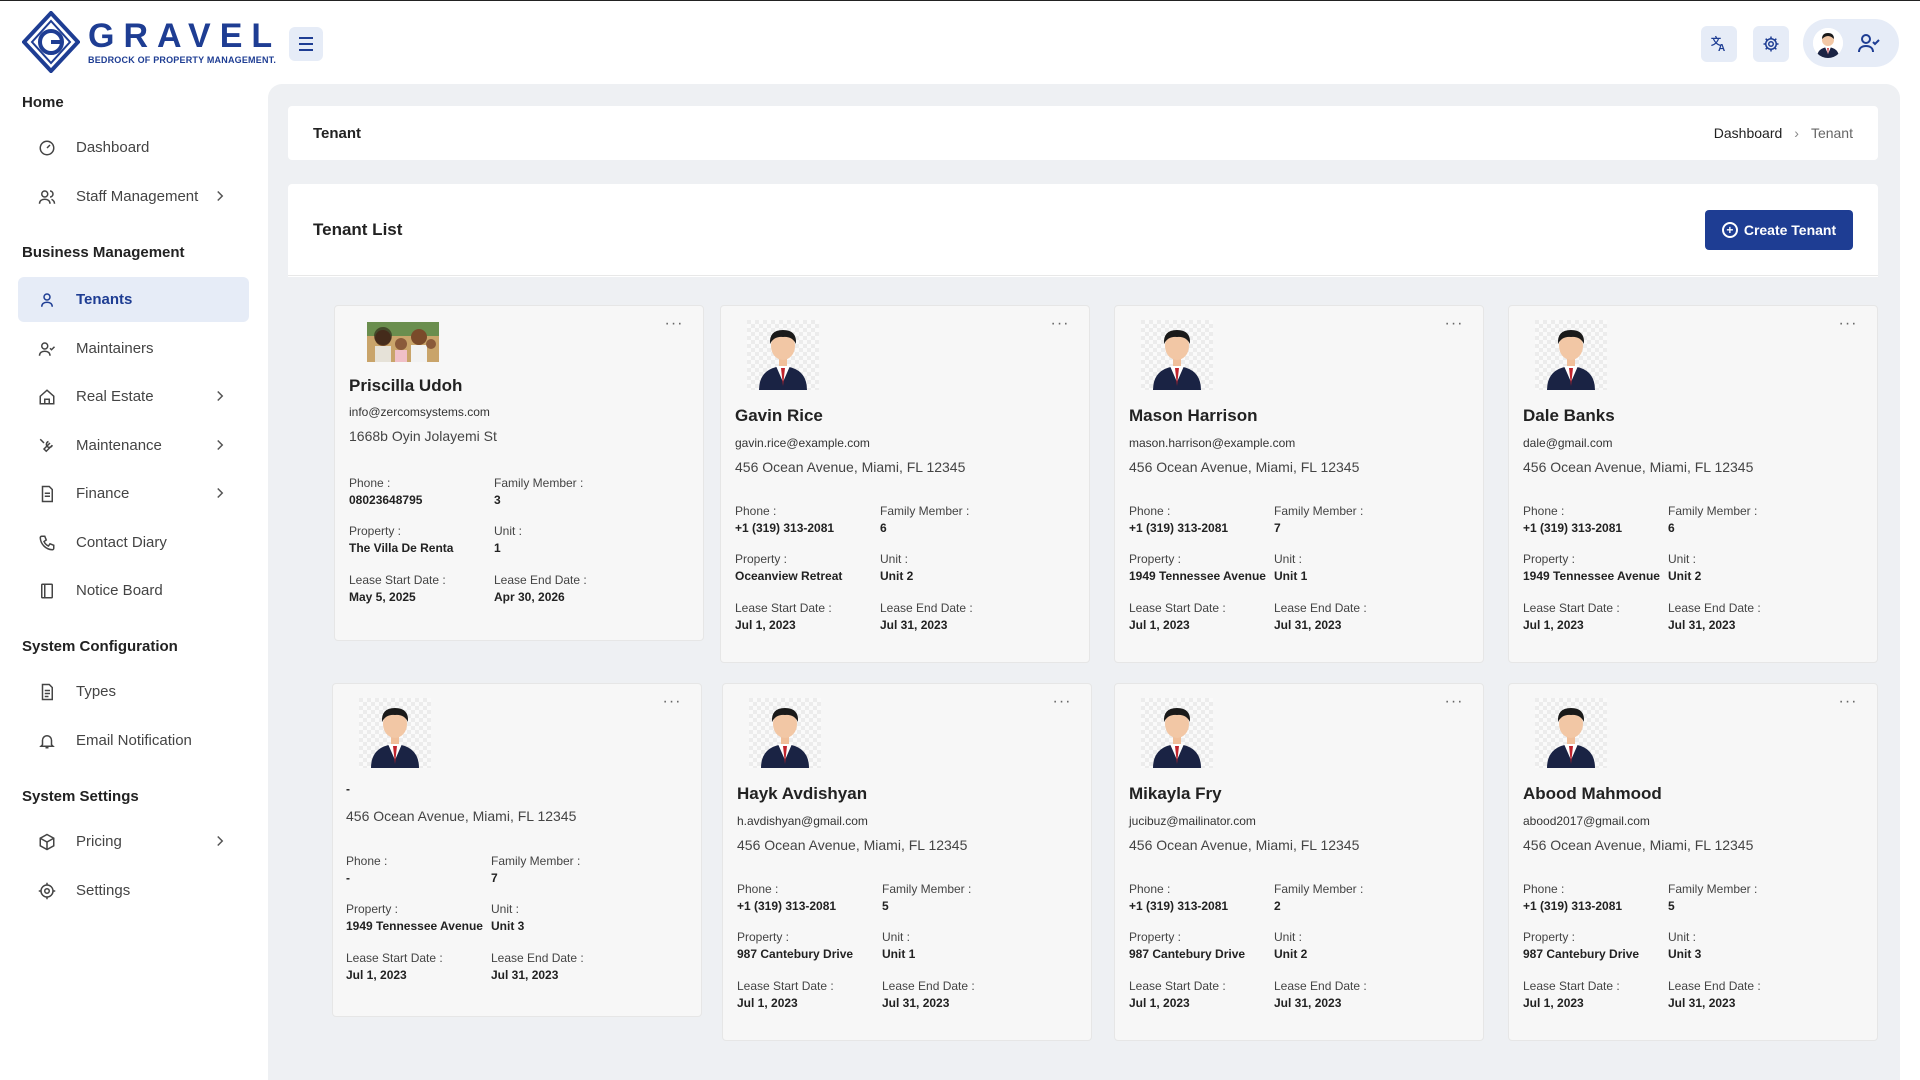 Image resolution: width=1920 pixels, height=1080 pixels. What do you see at coordinates (535, 869) in the screenshot?
I see `tenant-family-member: Family Member : 7` at bounding box center [535, 869].